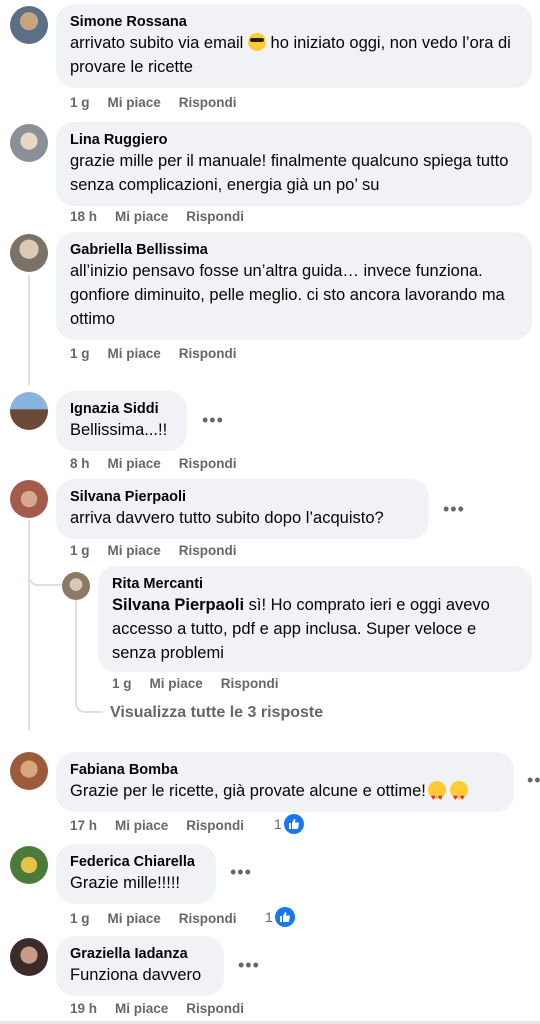 This screenshot has height=1024, width=540. I want to click on comment-text-part: arrivato subito via email, so click(157, 43).